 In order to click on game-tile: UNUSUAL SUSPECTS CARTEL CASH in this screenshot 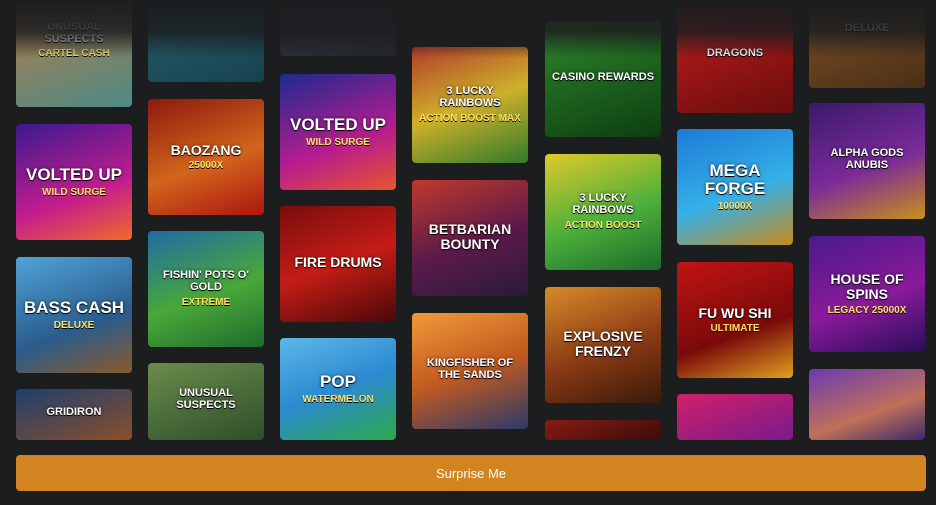, I will do `click(74, 53)`.